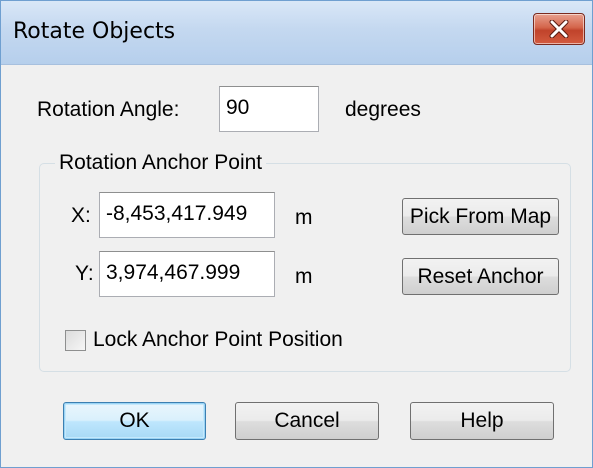  I want to click on help-button: Help, so click(482, 421).